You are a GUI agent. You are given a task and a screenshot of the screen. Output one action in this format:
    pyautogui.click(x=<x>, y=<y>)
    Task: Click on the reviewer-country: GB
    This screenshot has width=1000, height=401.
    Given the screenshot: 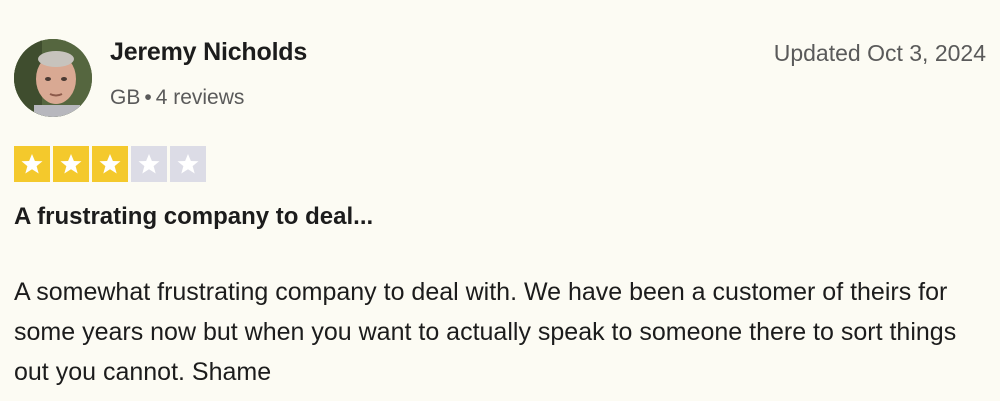 What is the action you would take?
    pyautogui.click(x=125, y=97)
    